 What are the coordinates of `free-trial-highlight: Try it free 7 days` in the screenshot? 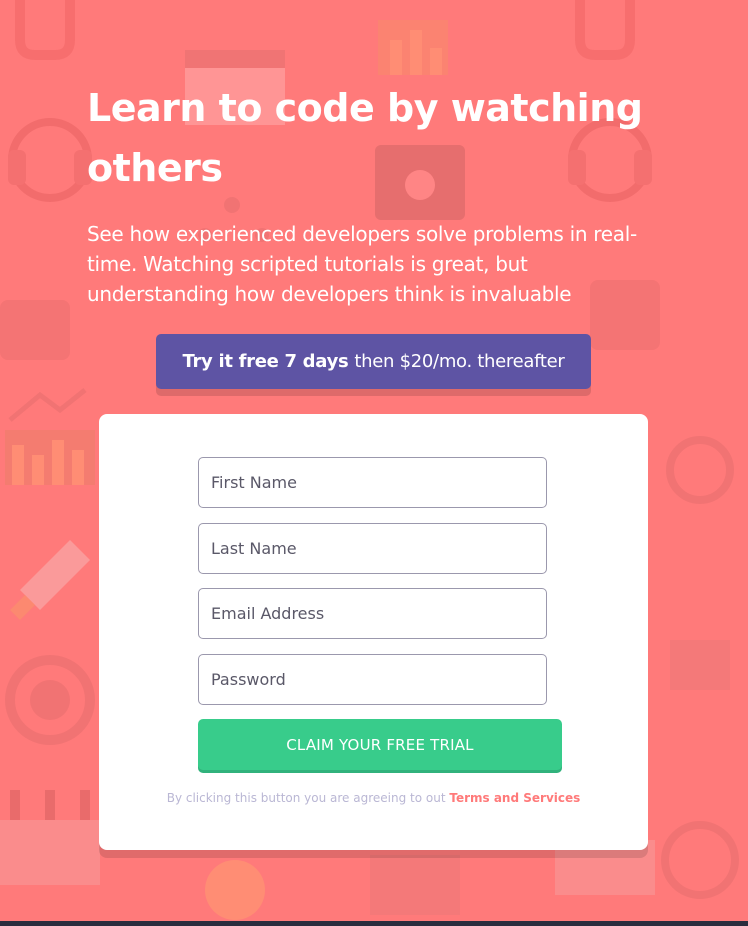 It's located at (265, 361).